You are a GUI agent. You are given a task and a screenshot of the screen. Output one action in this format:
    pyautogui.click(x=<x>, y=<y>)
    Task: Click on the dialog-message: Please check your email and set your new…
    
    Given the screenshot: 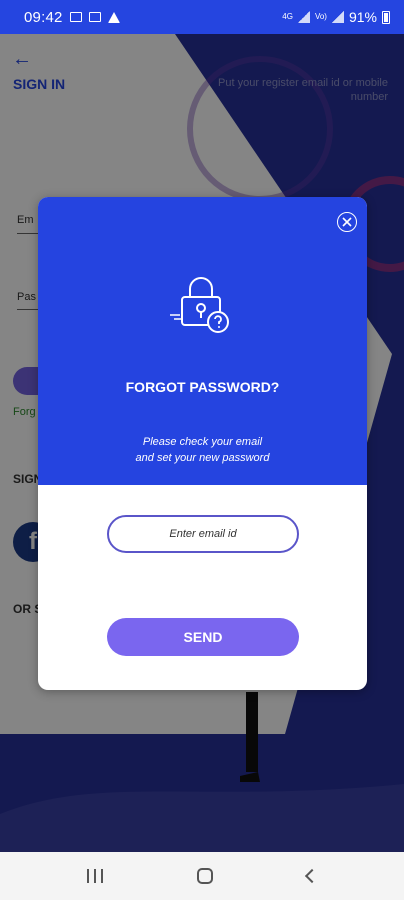 What is the action you would take?
    pyautogui.click(x=202, y=450)
    